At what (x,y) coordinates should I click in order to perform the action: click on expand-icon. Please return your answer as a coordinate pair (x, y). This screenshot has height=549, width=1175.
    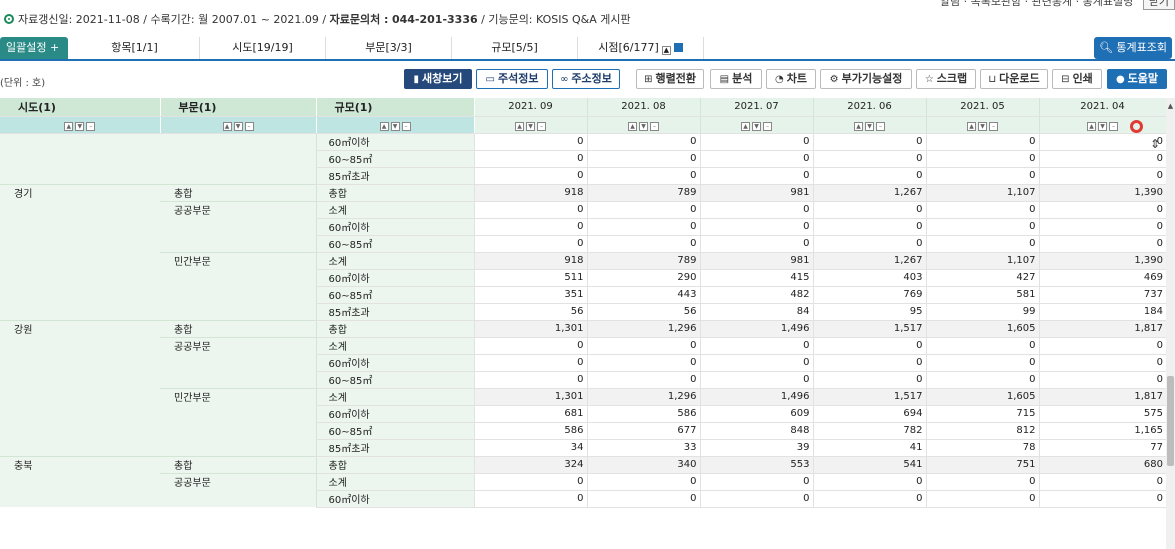
    Looking at the image, I should click on (678, 47).